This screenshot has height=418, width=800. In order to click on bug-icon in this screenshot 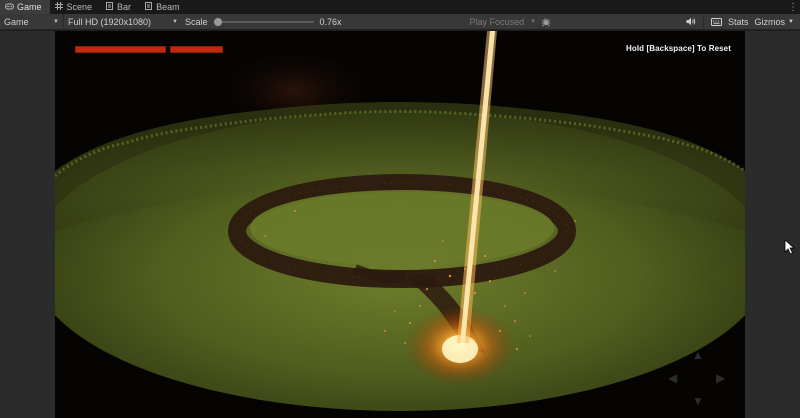, I will do `click(546, 22)`.